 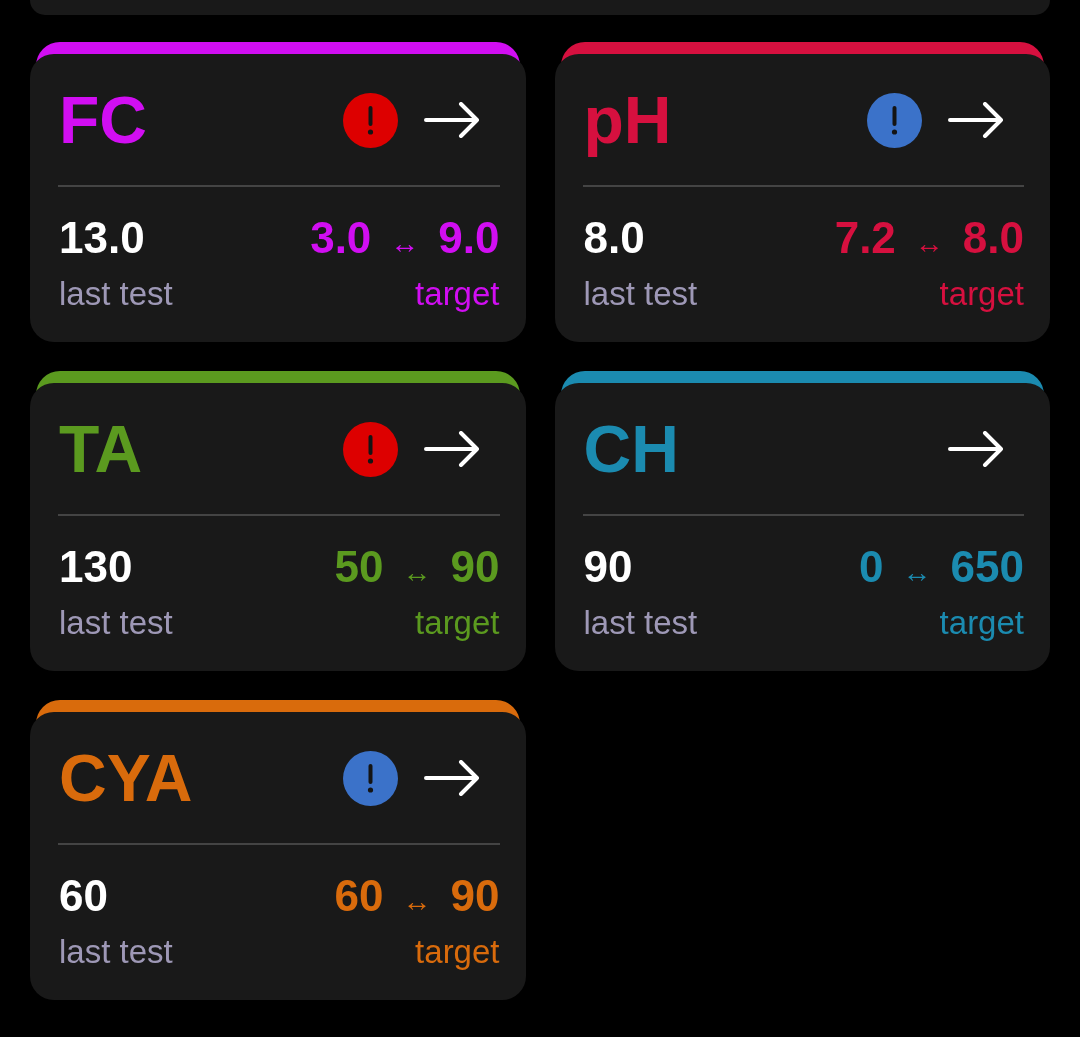 What do you see at coordinates (993, 238) in the screenshot?
I see `target-max-value: 8.0` at bounding box center [993, 238].